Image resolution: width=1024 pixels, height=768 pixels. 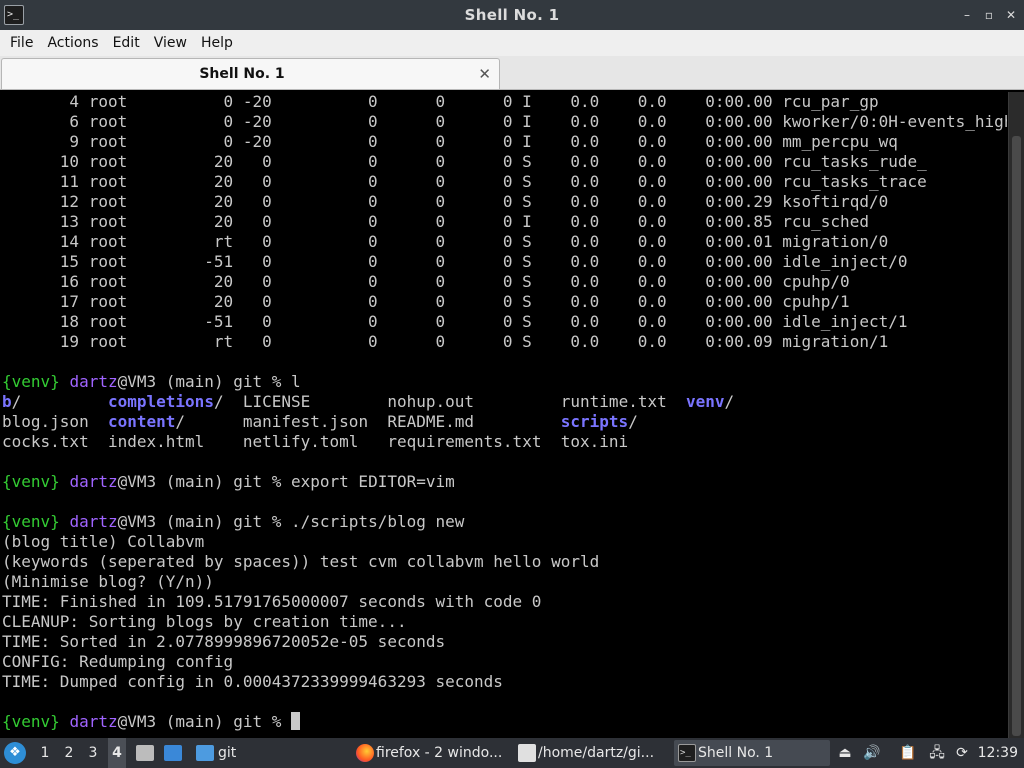 What do you see at coordinates (967, 15) in the screenshot?
I see `minimize-icon: –` at bounding box center [967, 15].